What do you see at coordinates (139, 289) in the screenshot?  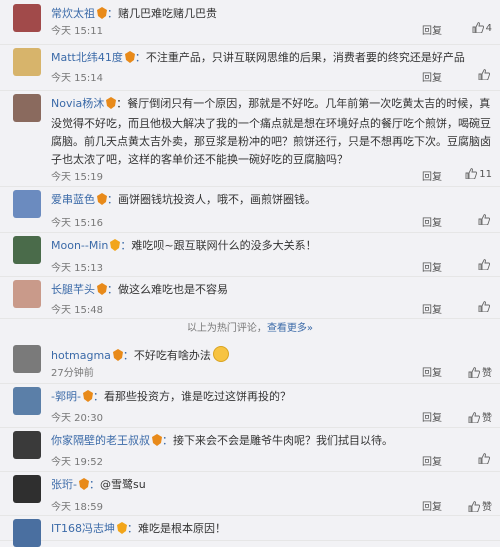 I see `comment-header: 长腿芊头 ：做这么难吃也是不容易` at bounding box center [139, 289].